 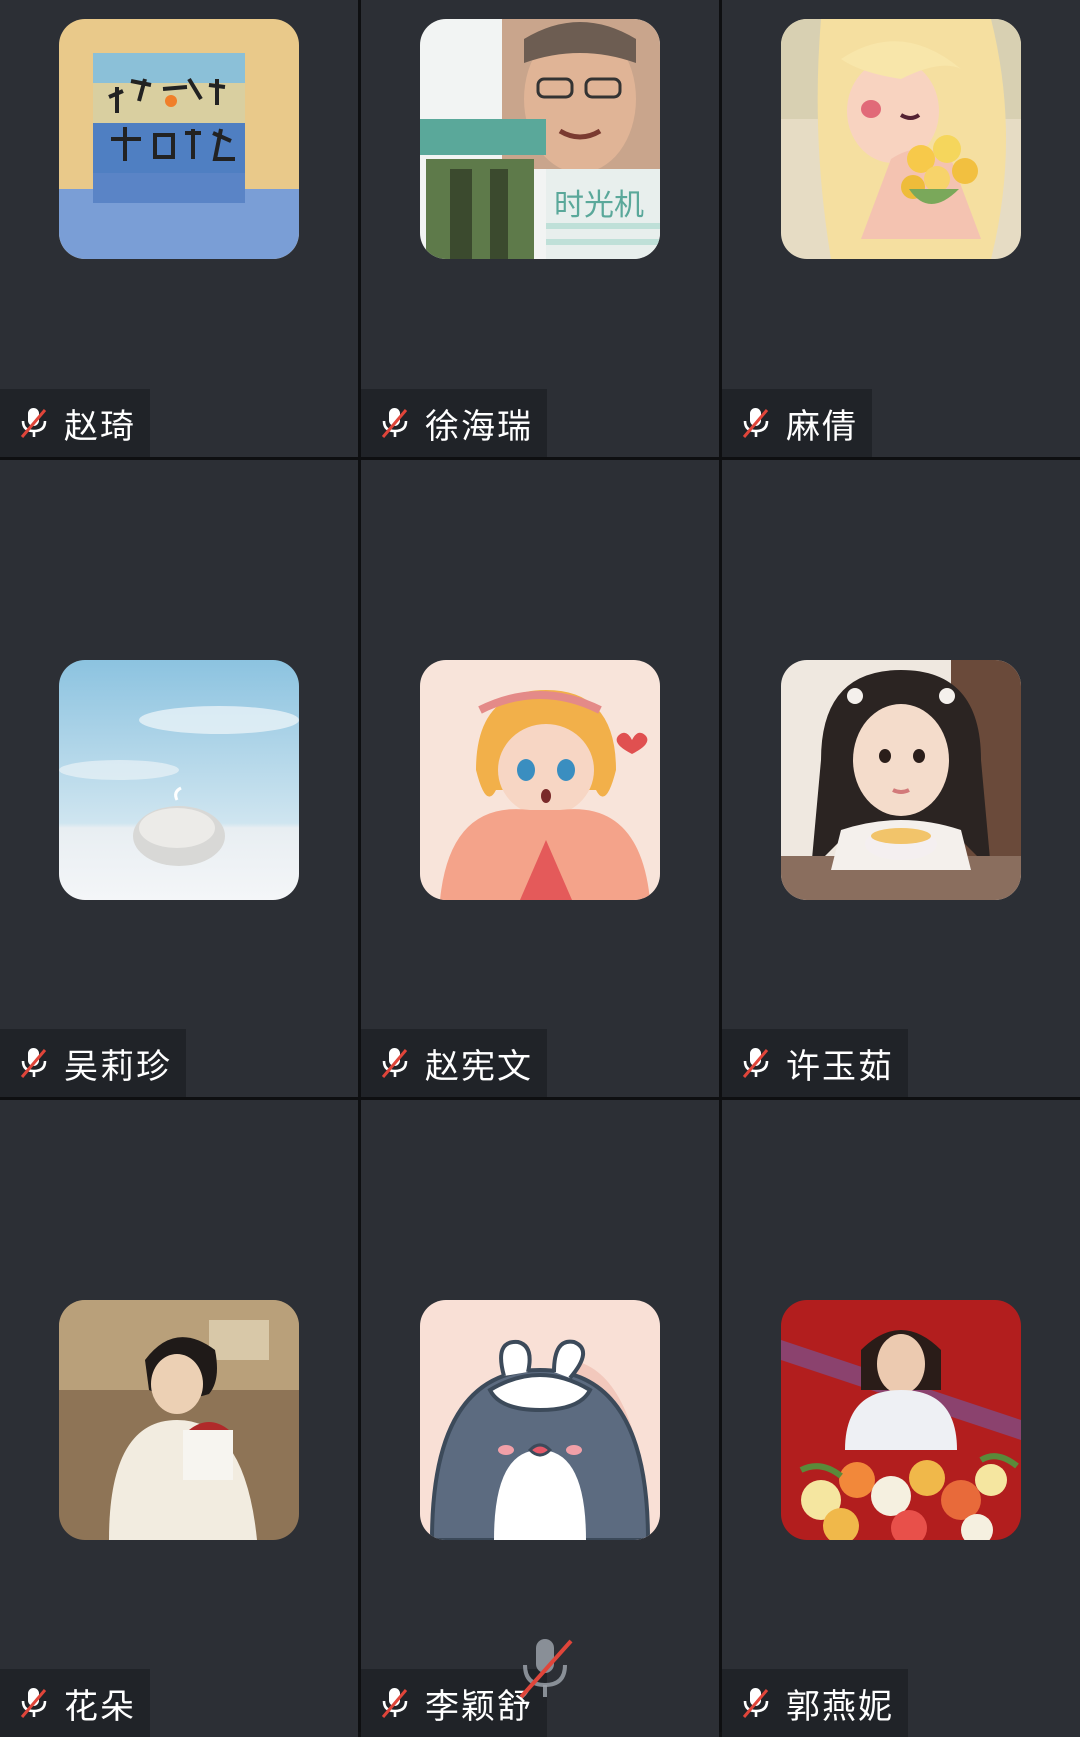 I want to click on participant-name: 麻倩, so click(x=822, y=426).